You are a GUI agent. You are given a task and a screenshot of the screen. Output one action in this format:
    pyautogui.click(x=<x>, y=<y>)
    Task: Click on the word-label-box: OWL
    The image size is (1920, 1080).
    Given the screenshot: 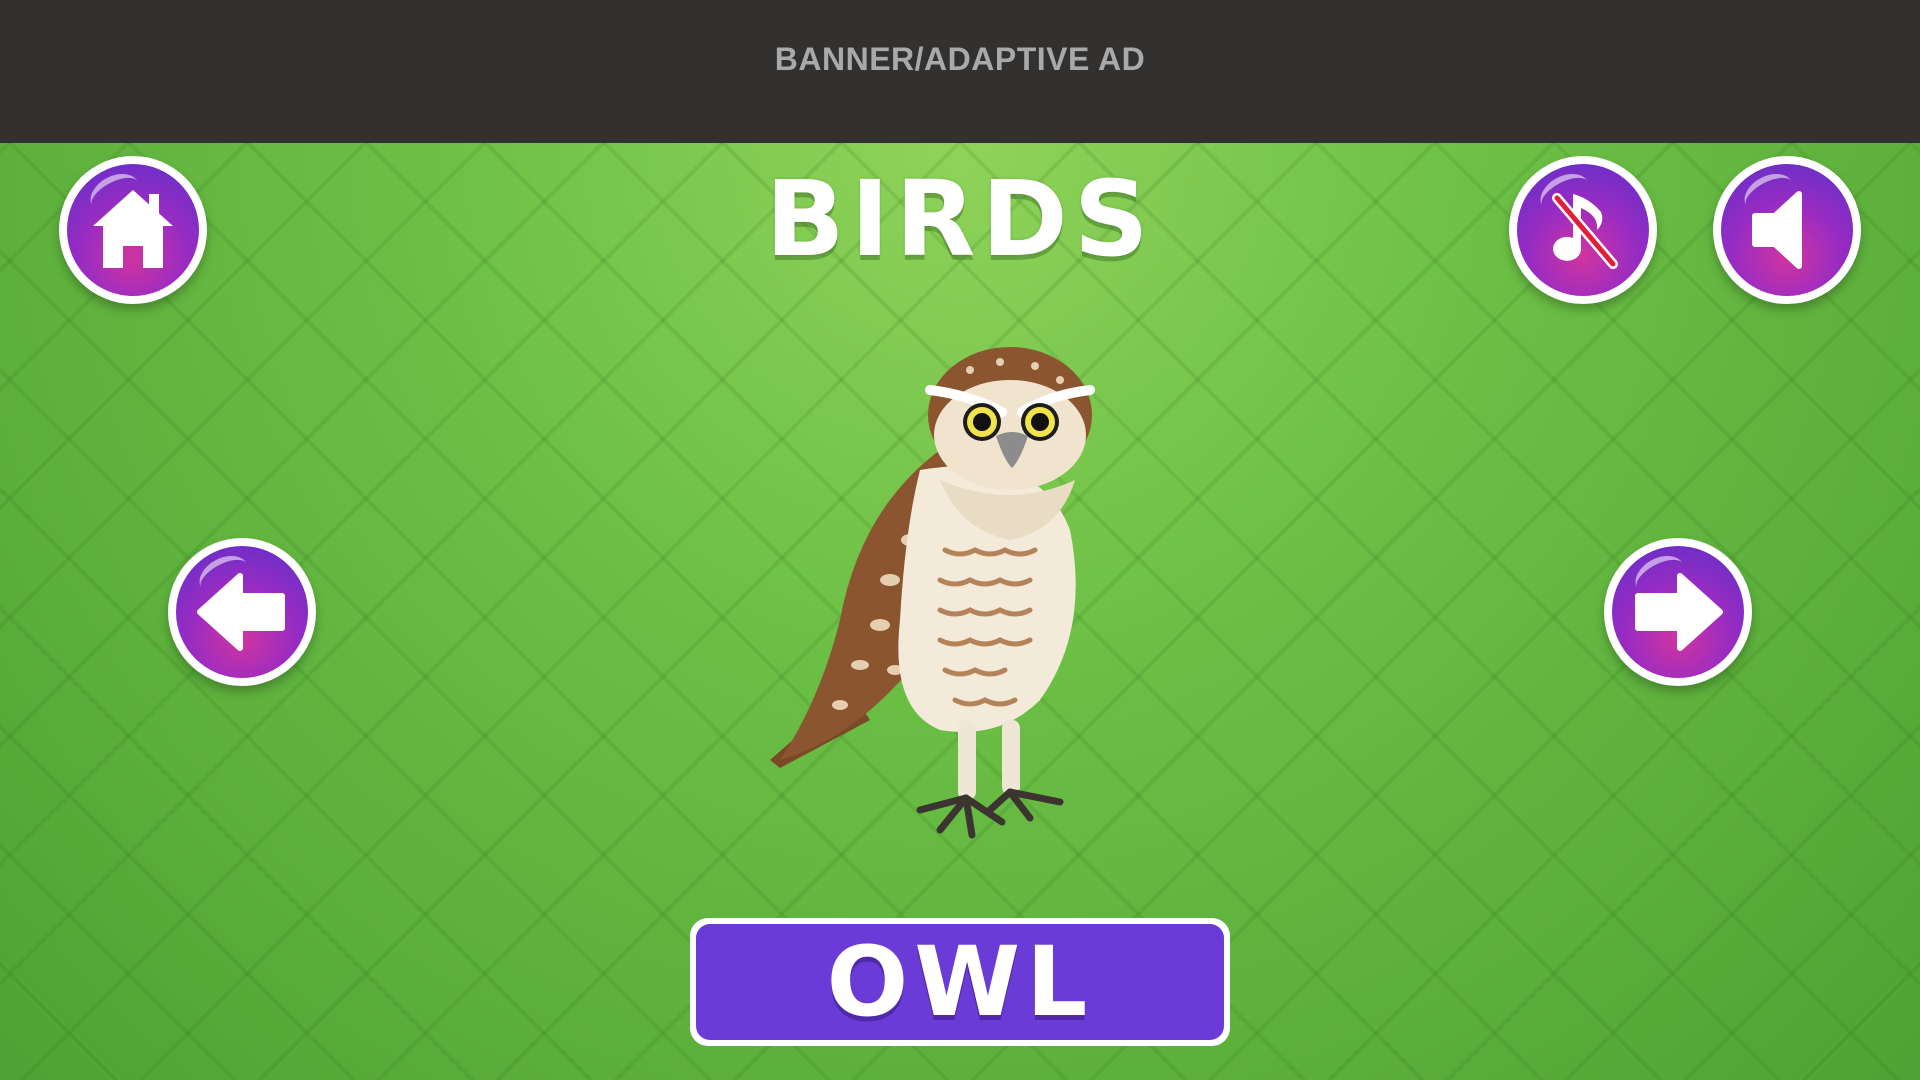 What is the action you would take?
    pyautogui.click(x=960, y=982)
    